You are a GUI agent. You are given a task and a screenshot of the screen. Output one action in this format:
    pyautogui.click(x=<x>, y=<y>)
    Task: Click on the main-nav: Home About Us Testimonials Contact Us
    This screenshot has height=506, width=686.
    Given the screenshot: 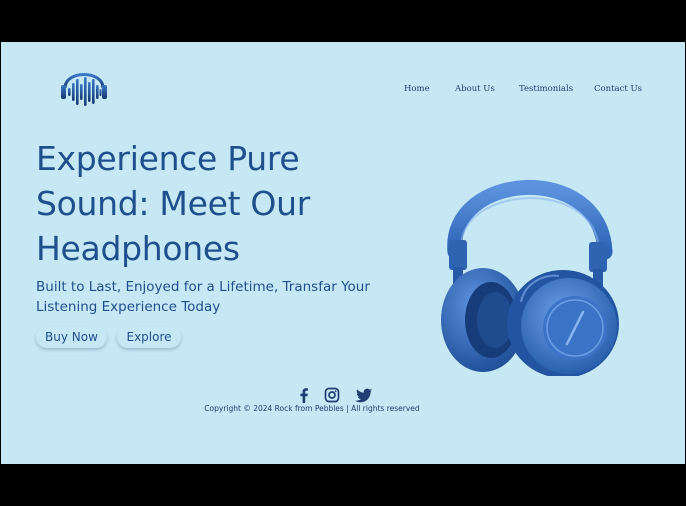 What is the action you would take?
    pyautogui.click(x=343, y=92)
    